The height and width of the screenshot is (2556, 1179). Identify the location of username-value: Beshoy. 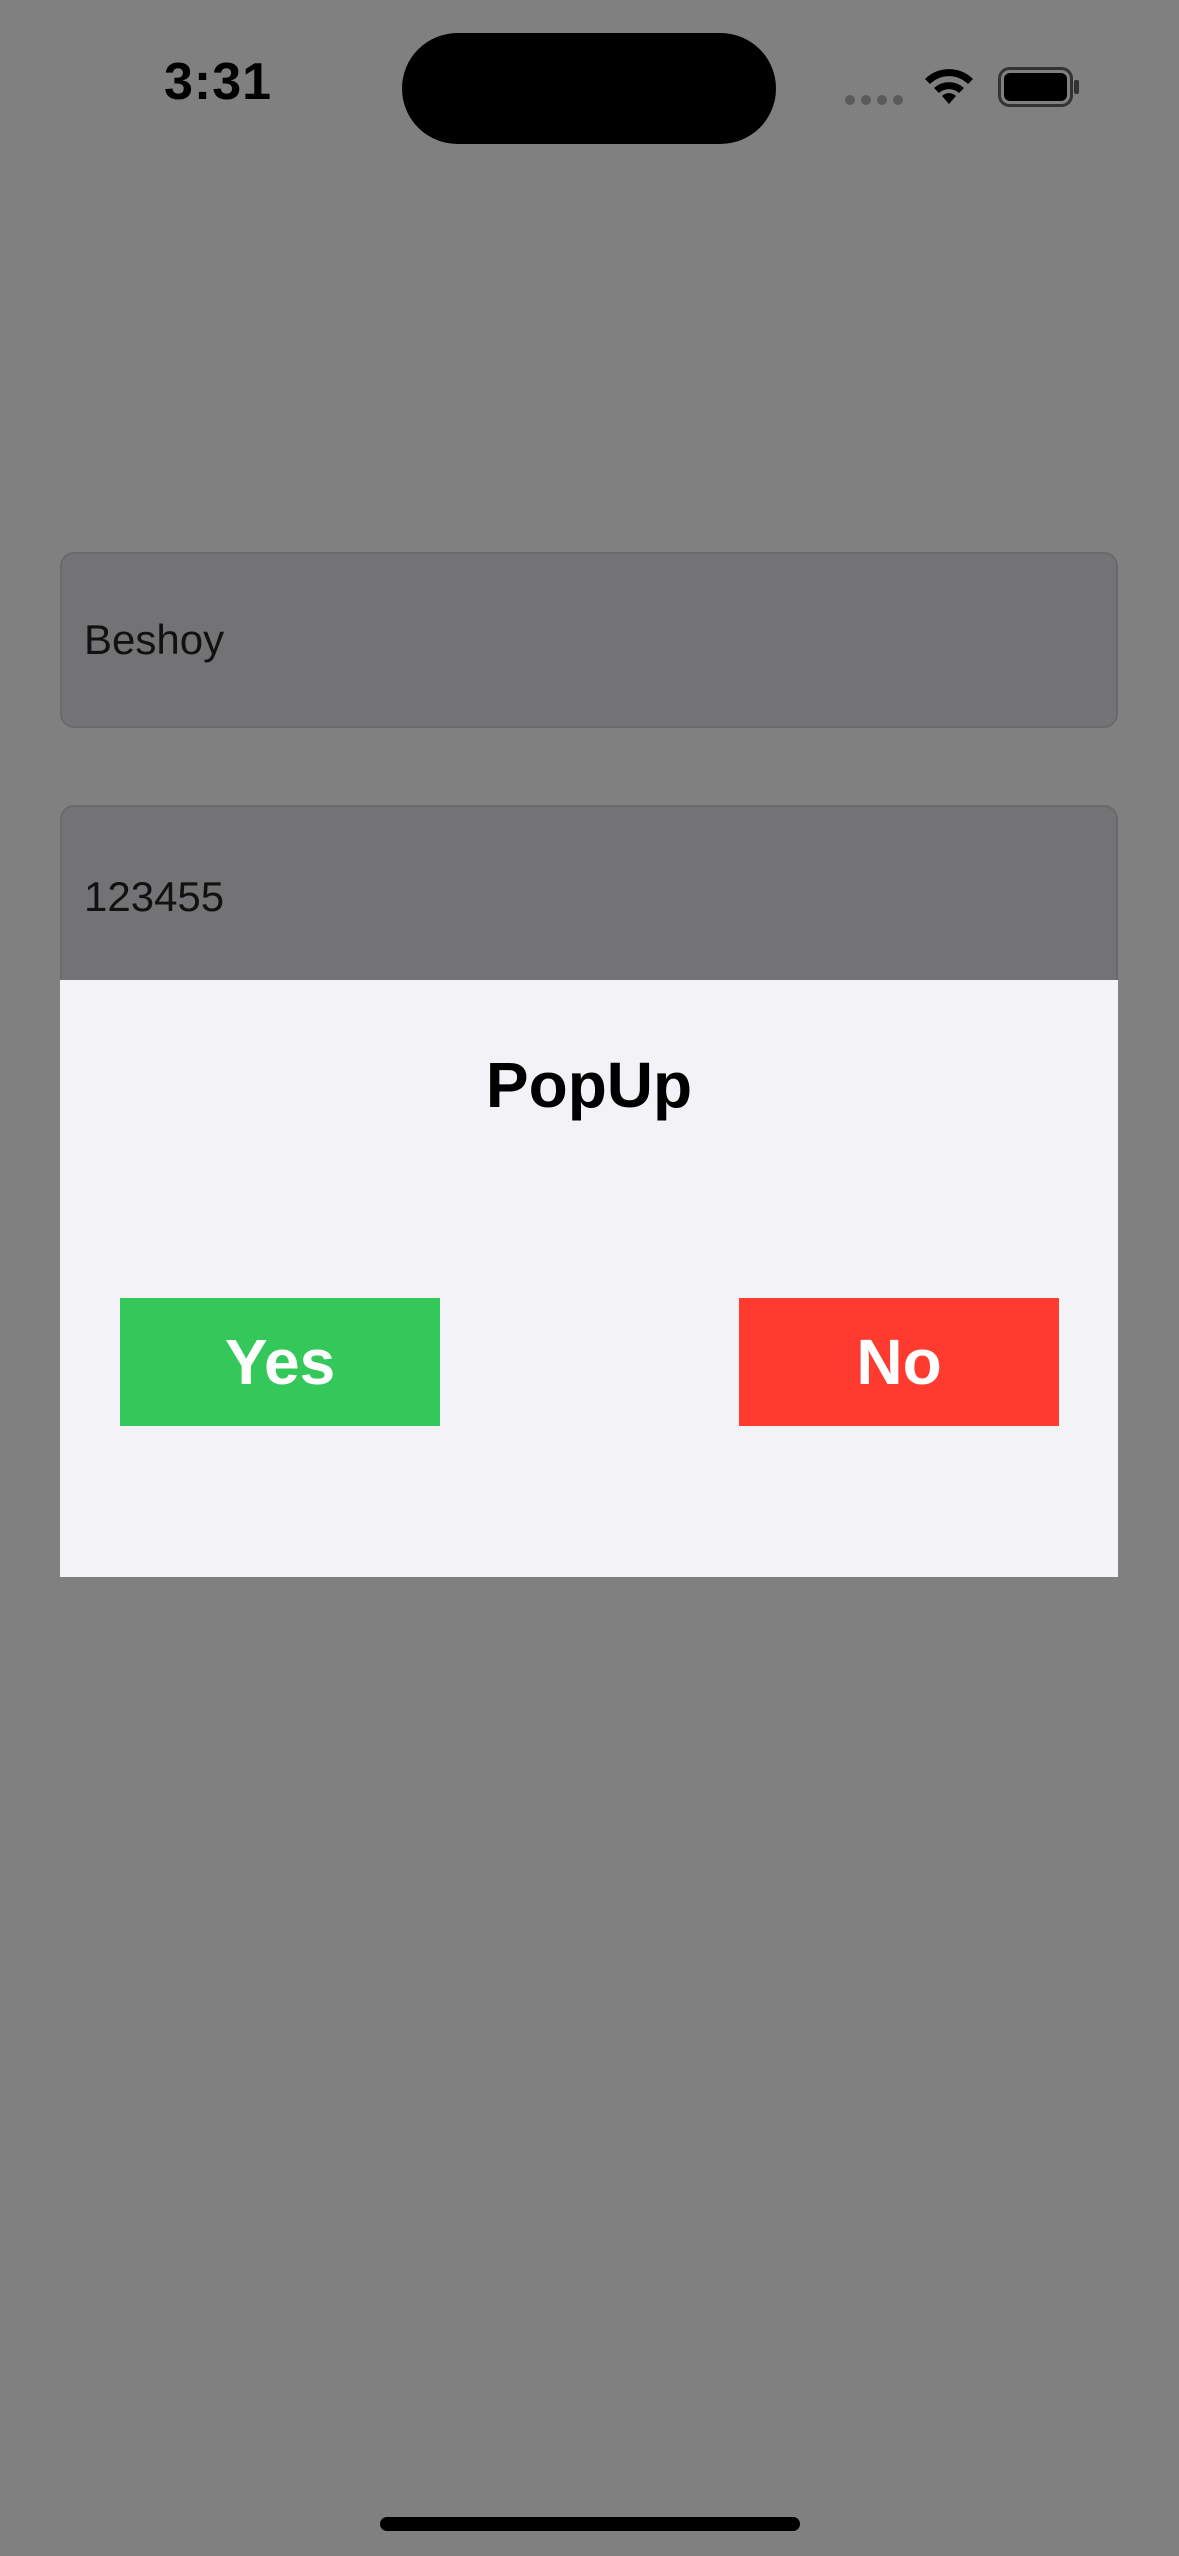
(154, 639).